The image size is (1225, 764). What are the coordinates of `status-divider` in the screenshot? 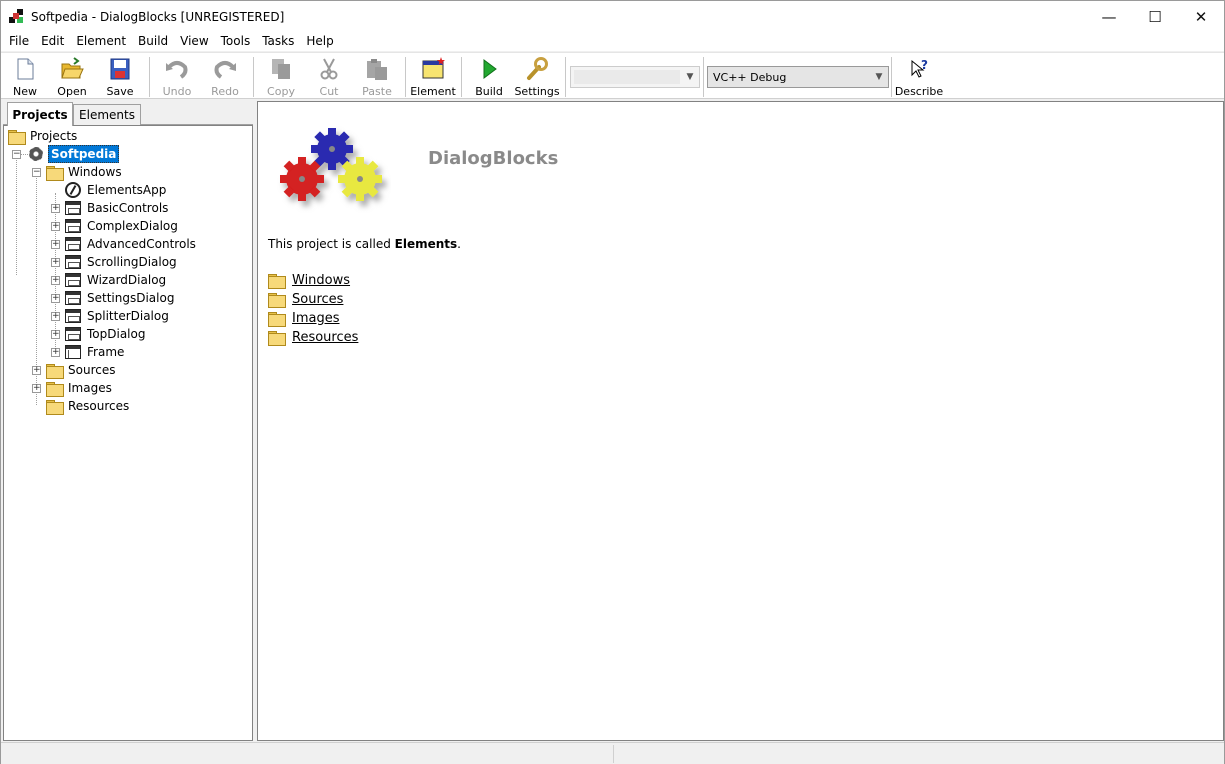 It's located at (613, 754).